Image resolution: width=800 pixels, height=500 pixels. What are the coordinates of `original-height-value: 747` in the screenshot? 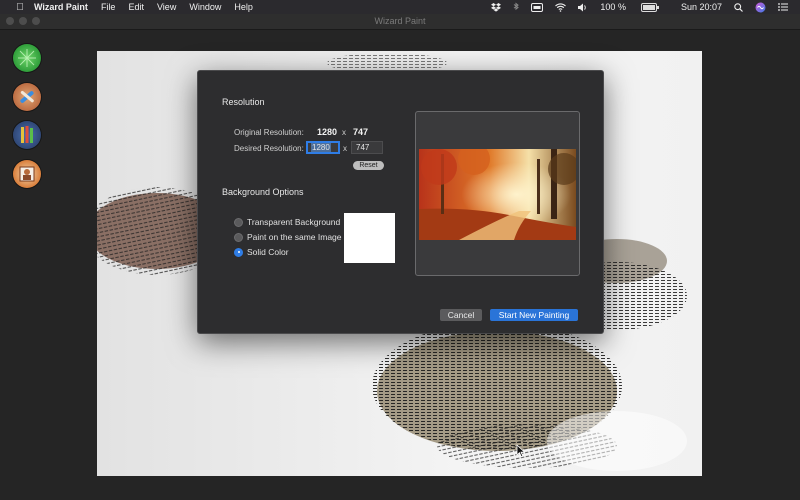 It's located at (361, 132).